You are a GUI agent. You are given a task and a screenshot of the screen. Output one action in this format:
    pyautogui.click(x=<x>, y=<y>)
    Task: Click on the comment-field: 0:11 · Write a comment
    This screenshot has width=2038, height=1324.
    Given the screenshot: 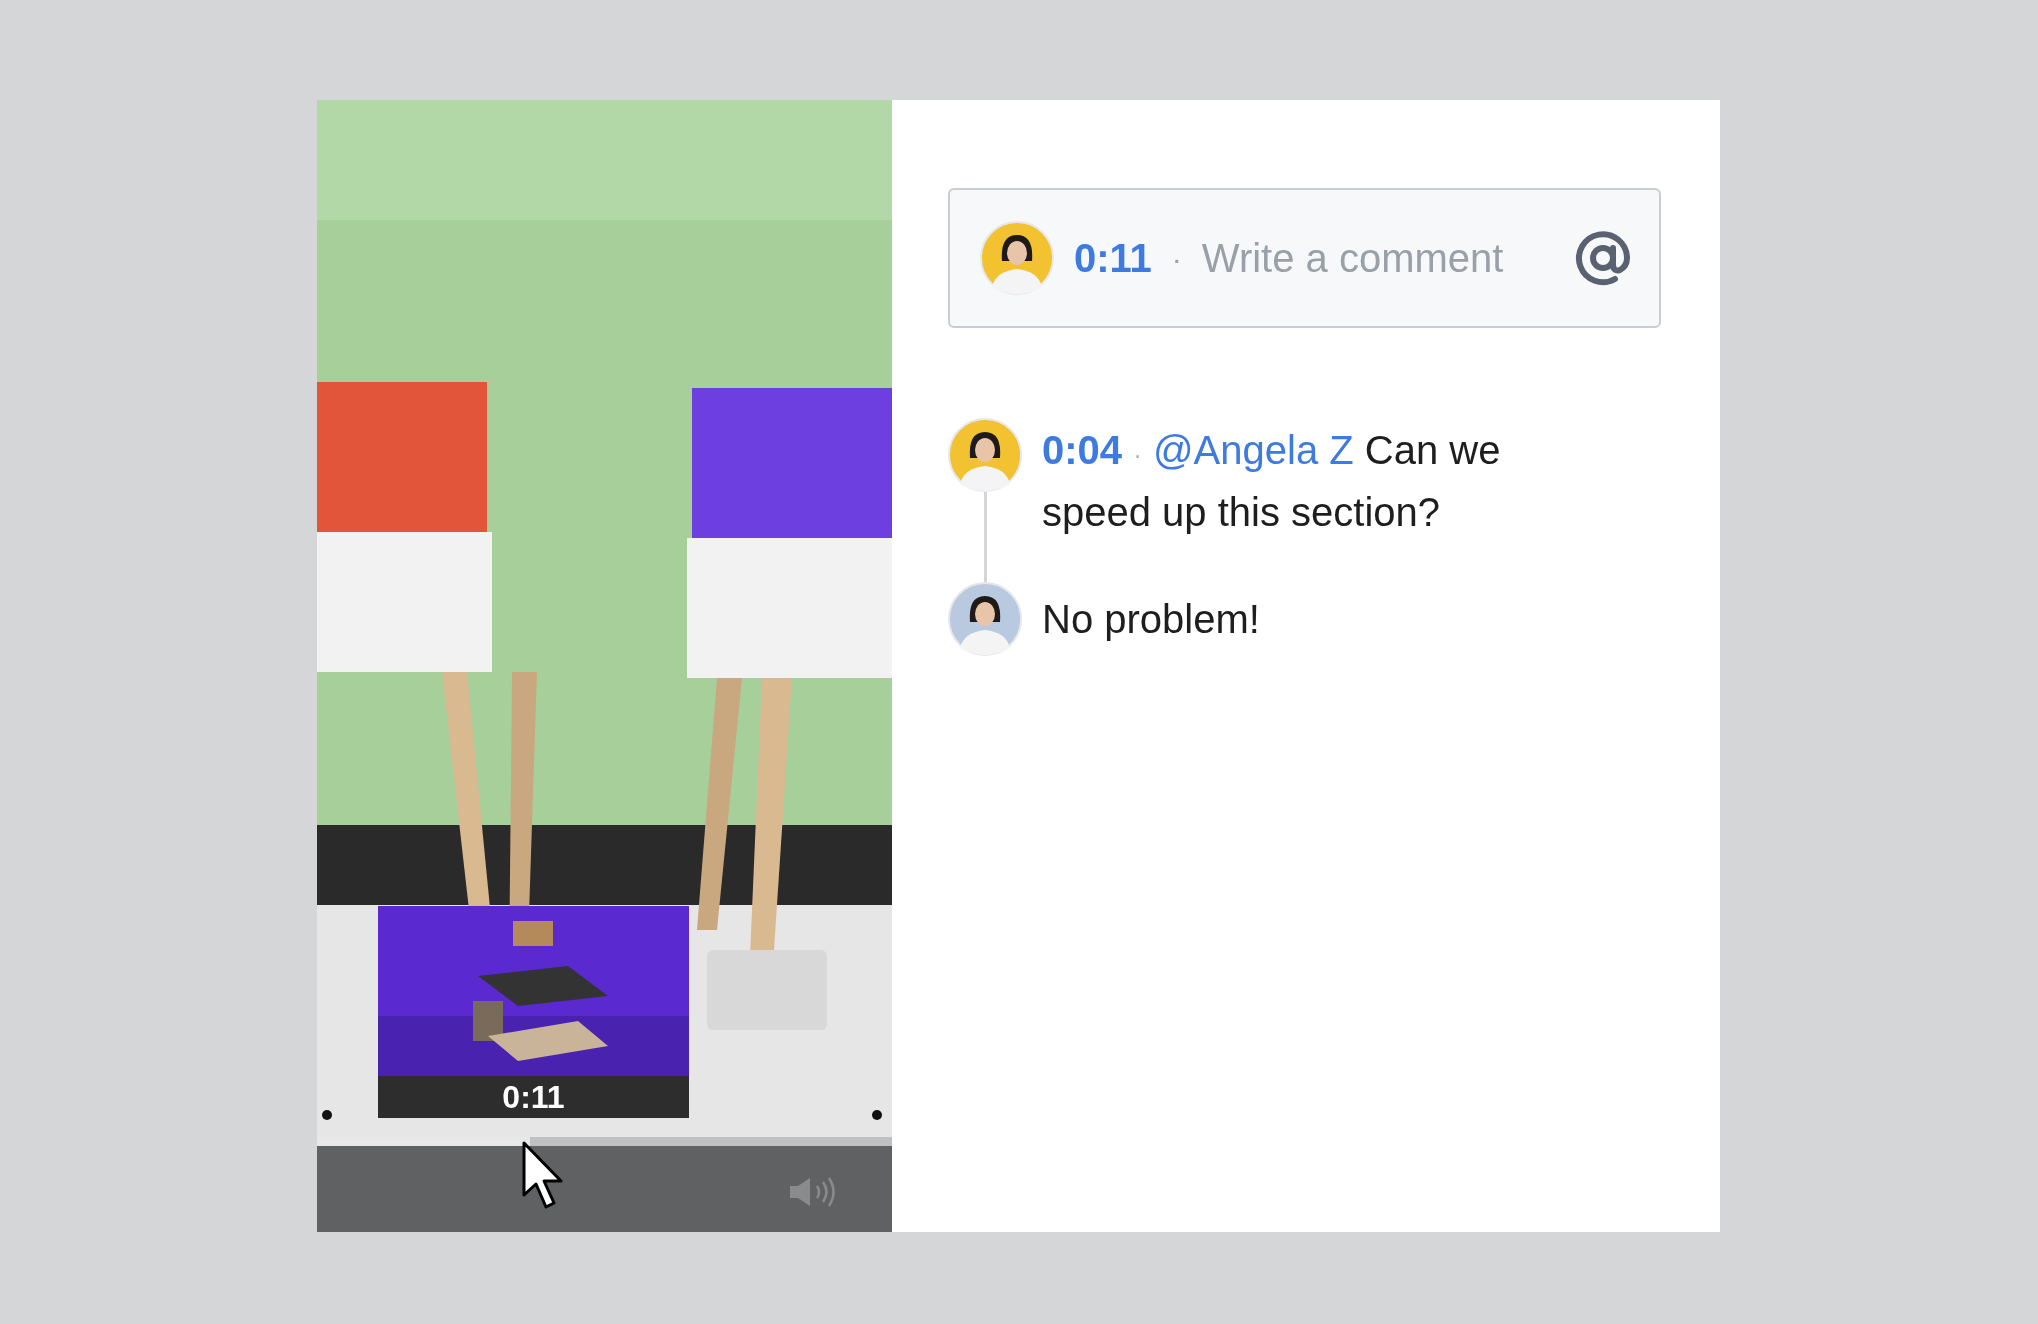 What is the action you would take?
    pyautogui.click(x=1304, y=258)
    